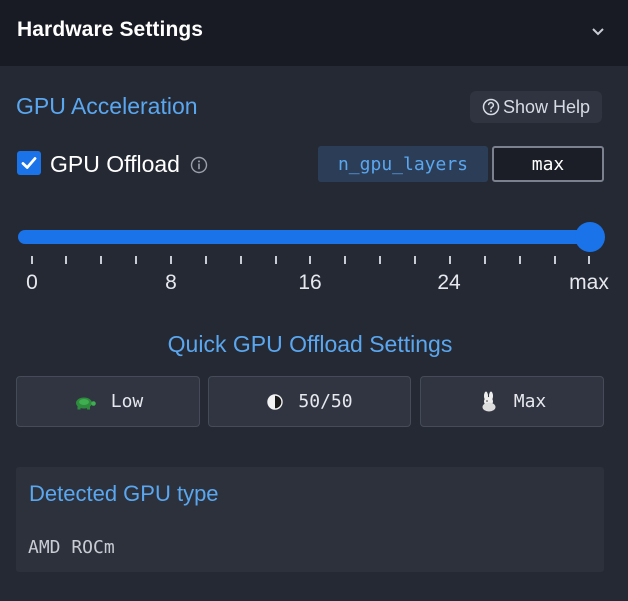  I want to click on gpu-offload-slider-track, so click(304, 237).